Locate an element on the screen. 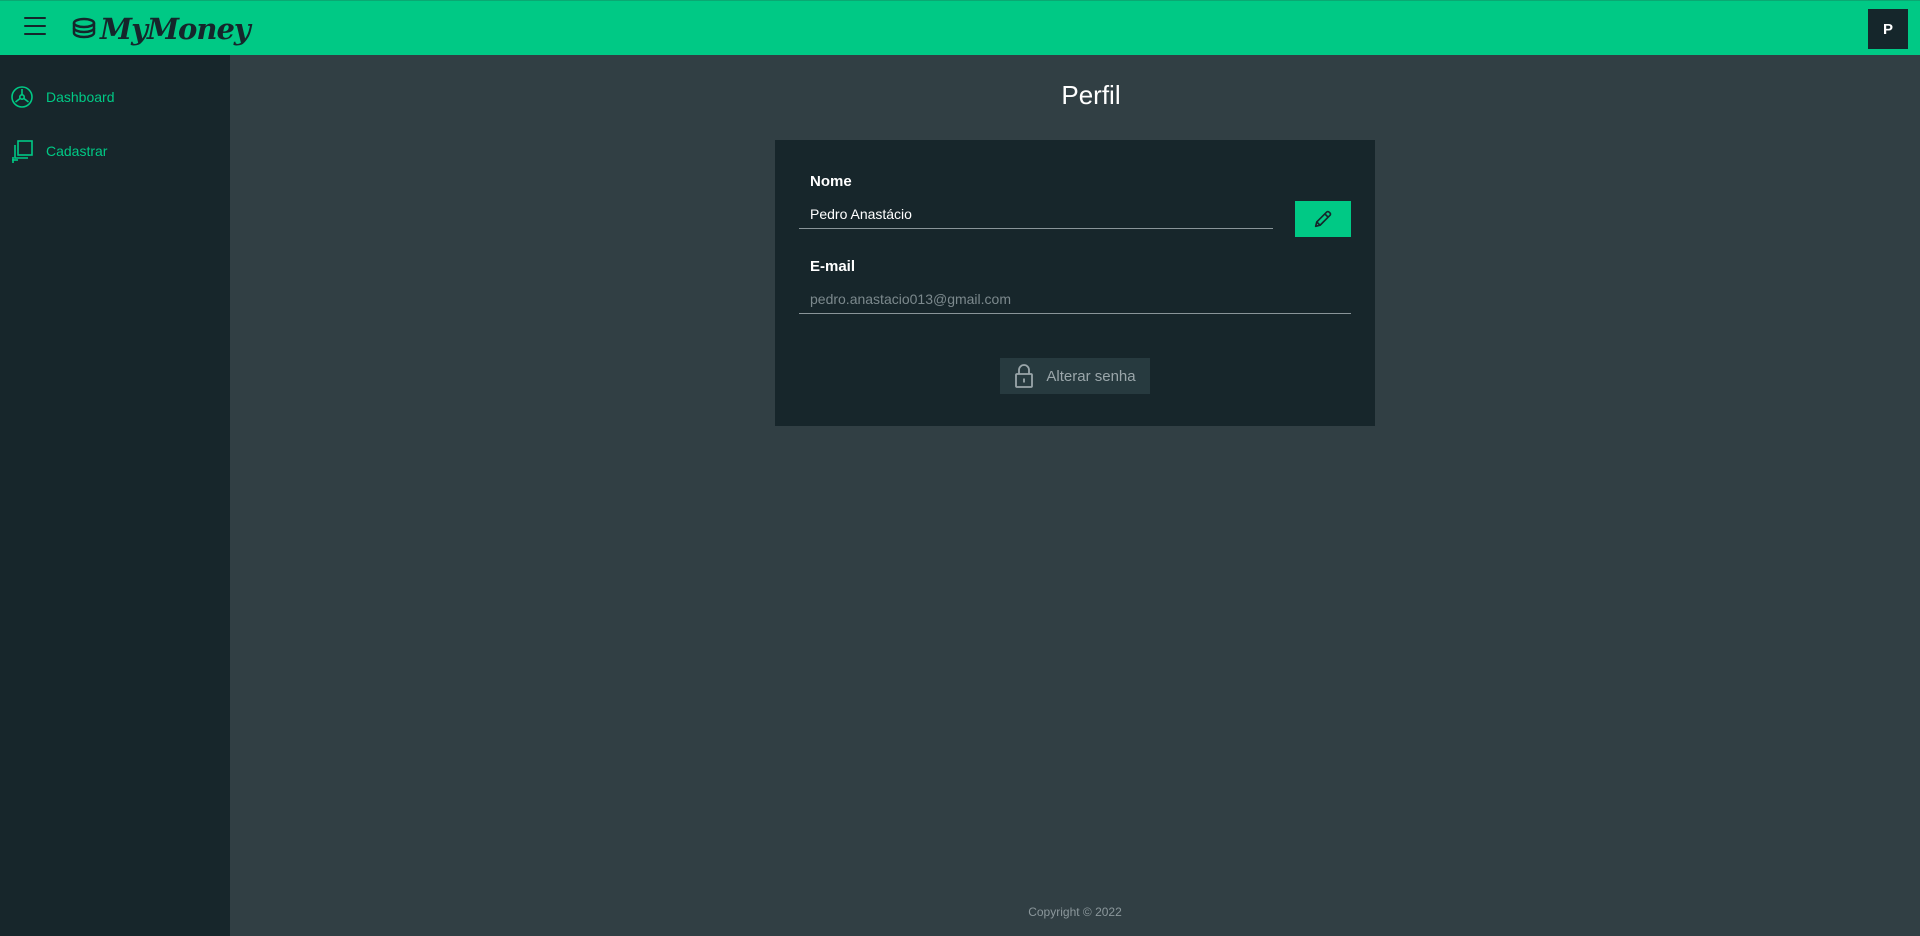 The image size is (1920, 936). page-title: Perfil is located at coordinates (1091, 95).